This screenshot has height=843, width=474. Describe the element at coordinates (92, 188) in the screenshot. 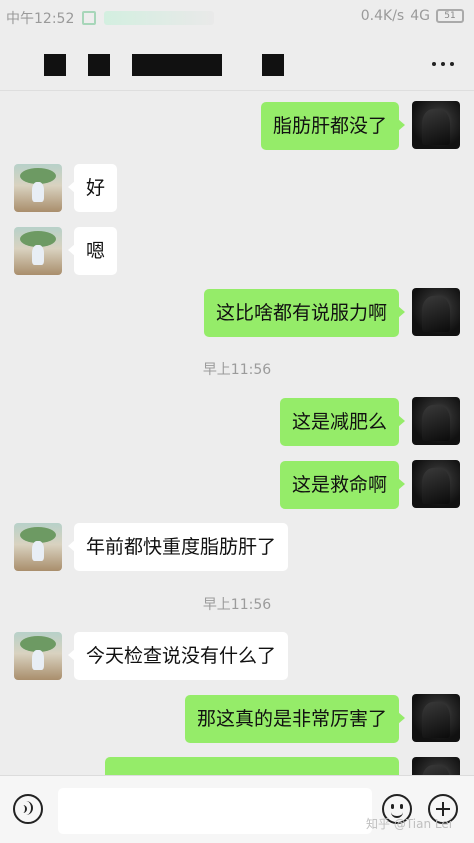

I see `message-bubble-incoming: 好` at that location.